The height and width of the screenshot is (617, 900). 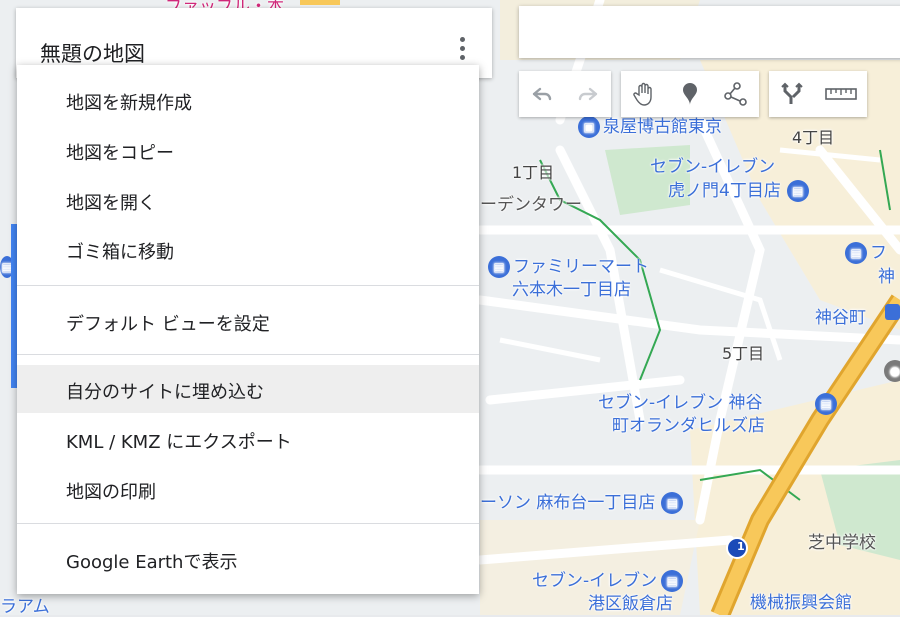 I want to click on poi-shiba-school: 芝中学校, so click(x=842, y=540).